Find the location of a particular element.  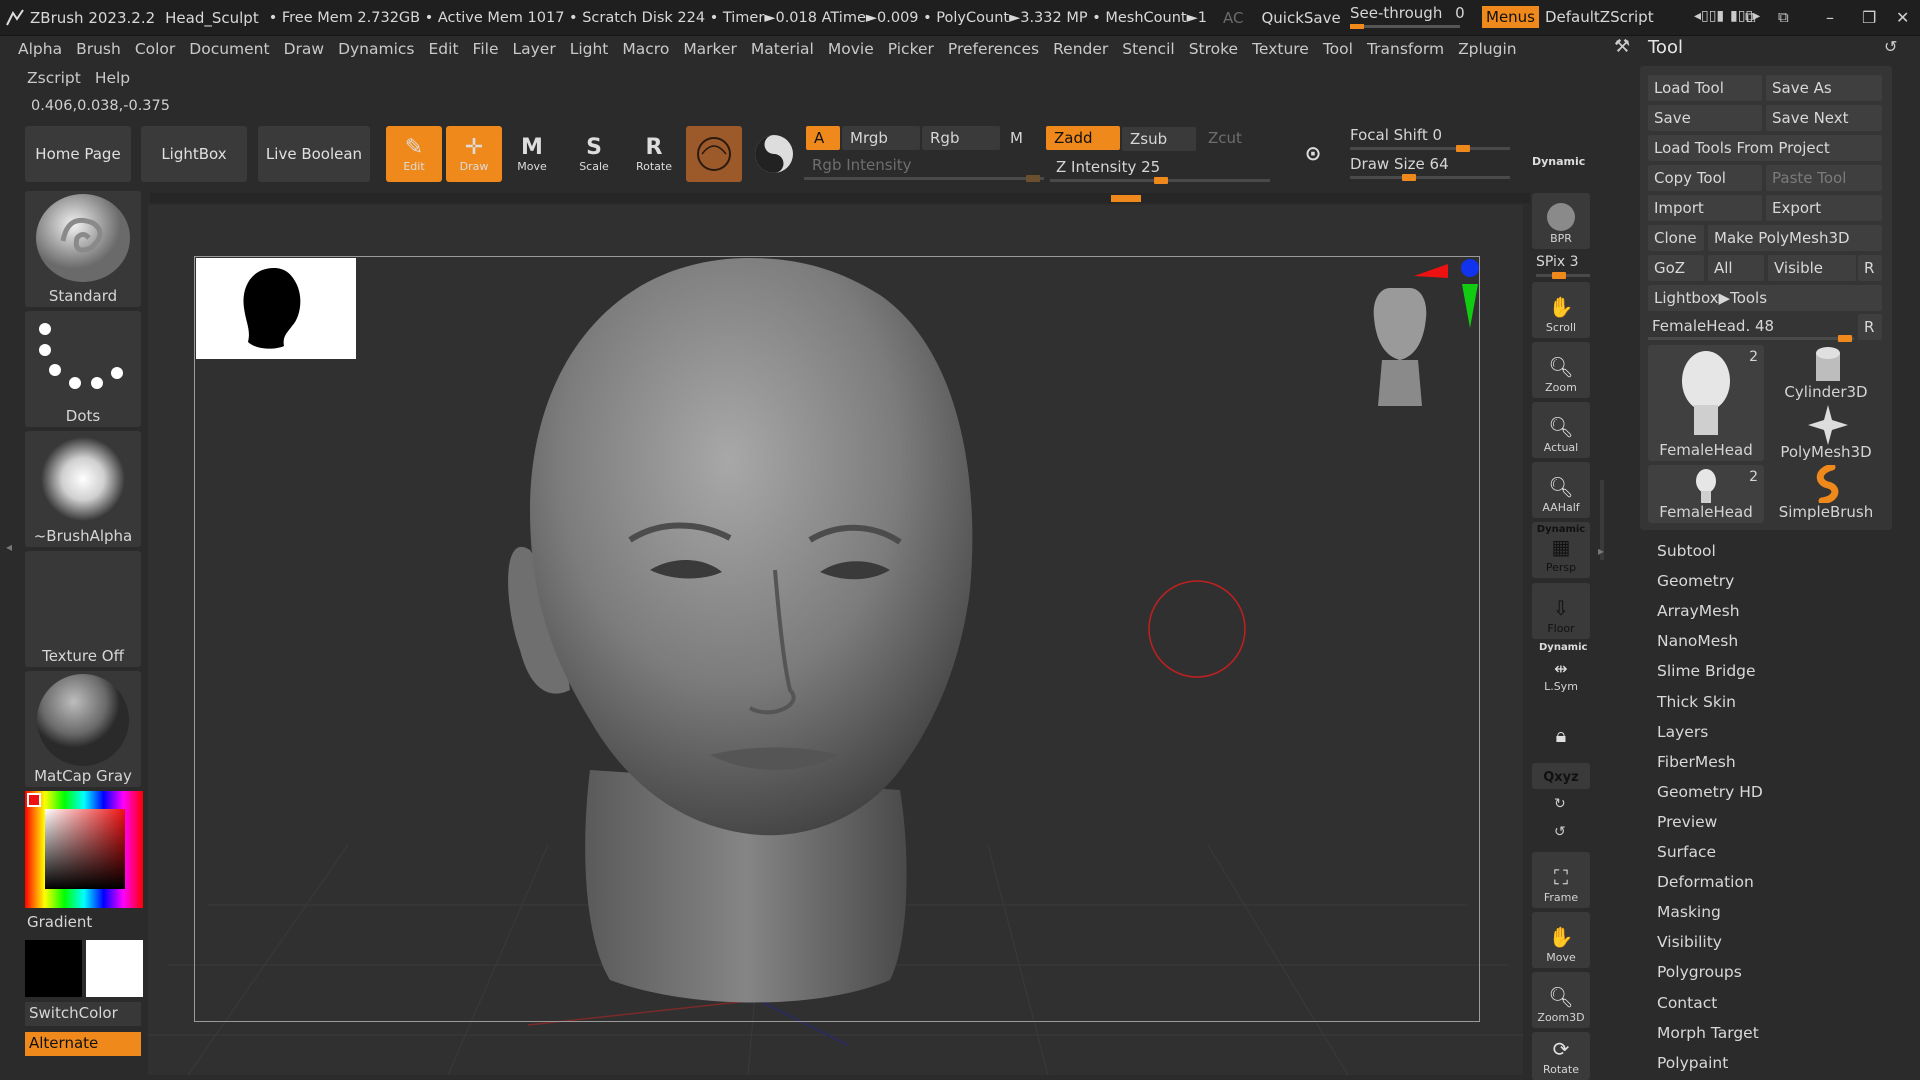

menu-zscript: Zscript is located at coordinates (54, 78).